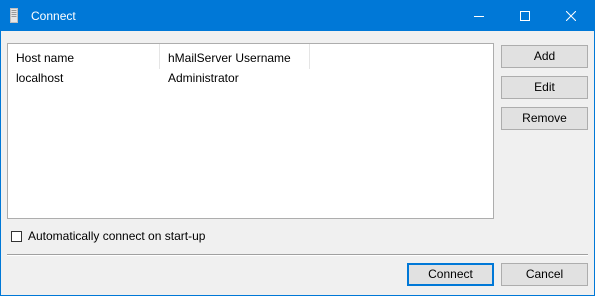  I want to click on close-icon, so click(571, 16).